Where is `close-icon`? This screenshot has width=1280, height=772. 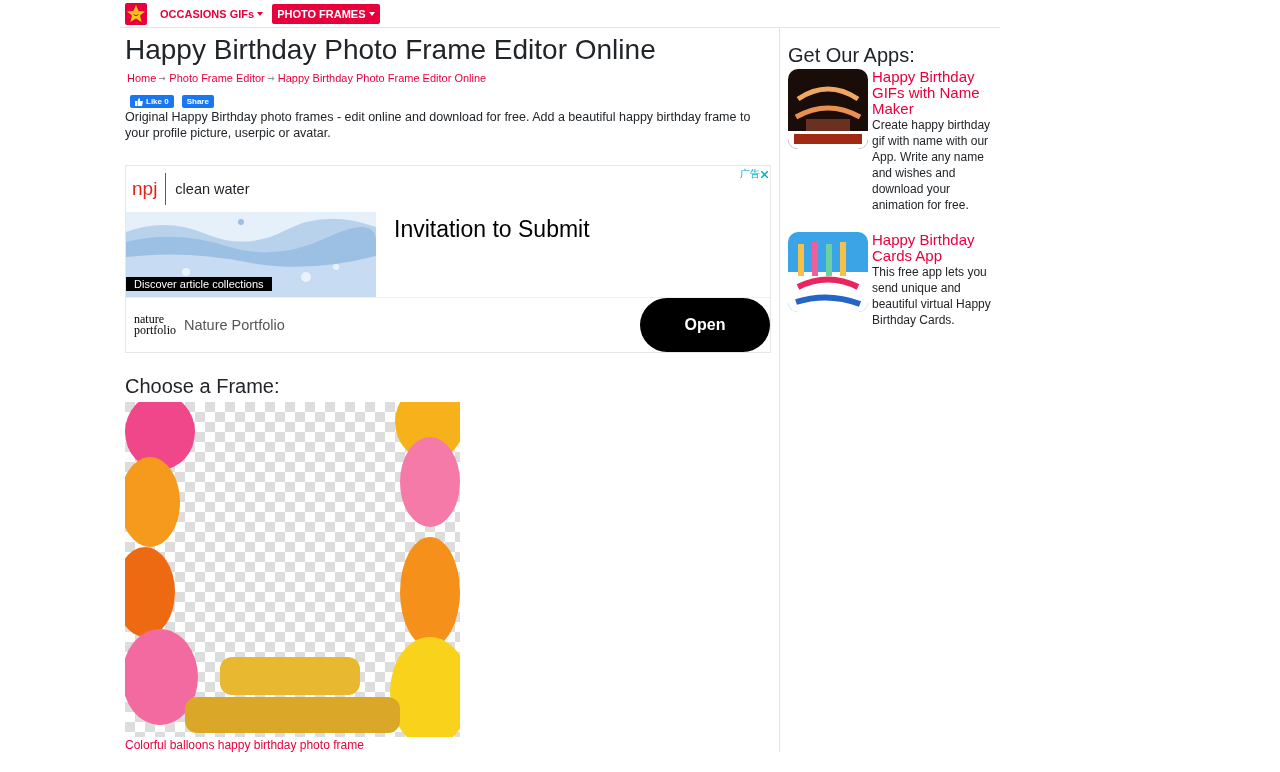 close-icon is located at coordinates (764, 174).